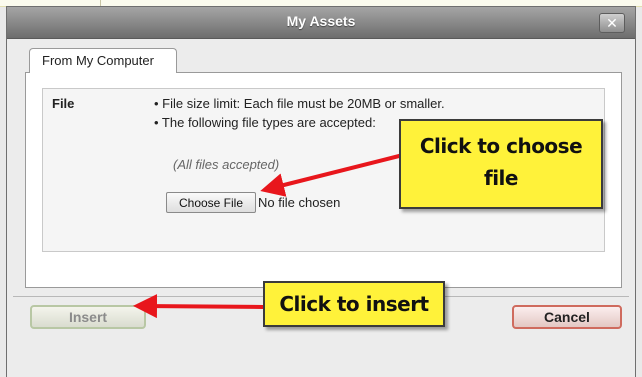 This screenshot has height=377, width=642. What do you see at coordinates (501, 146) in the screenshot?
I see `choose-callout-line1: Click to choose` at bounding box center [501, 146].